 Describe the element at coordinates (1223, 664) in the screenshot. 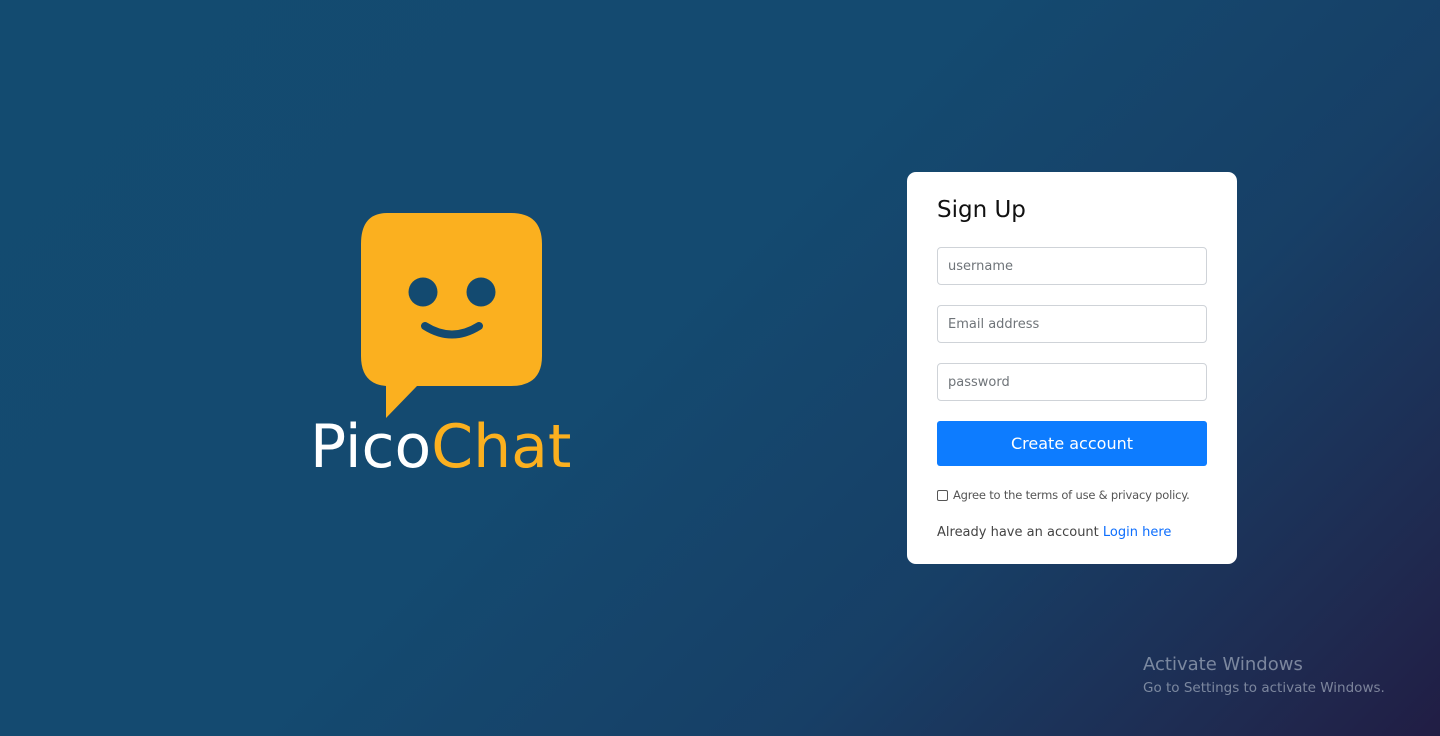

I see `watermark-title: Activate Windows` at that location.